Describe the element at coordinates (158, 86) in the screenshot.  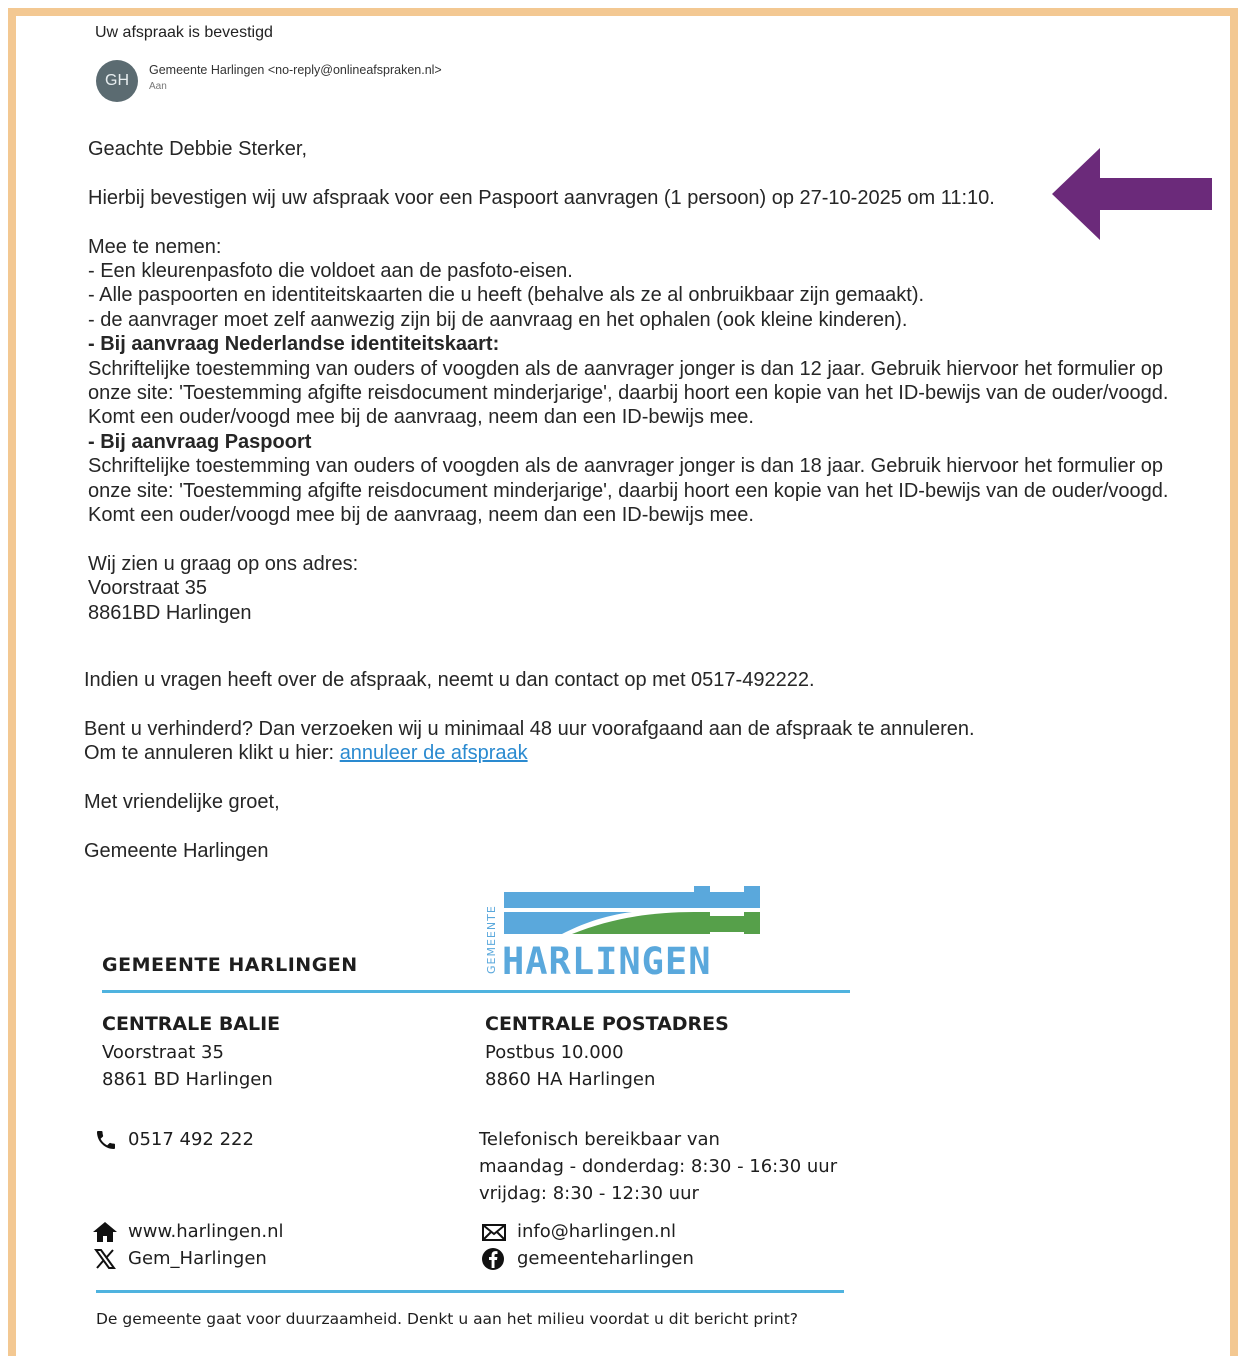
I see `to-label: Aan` at that location.